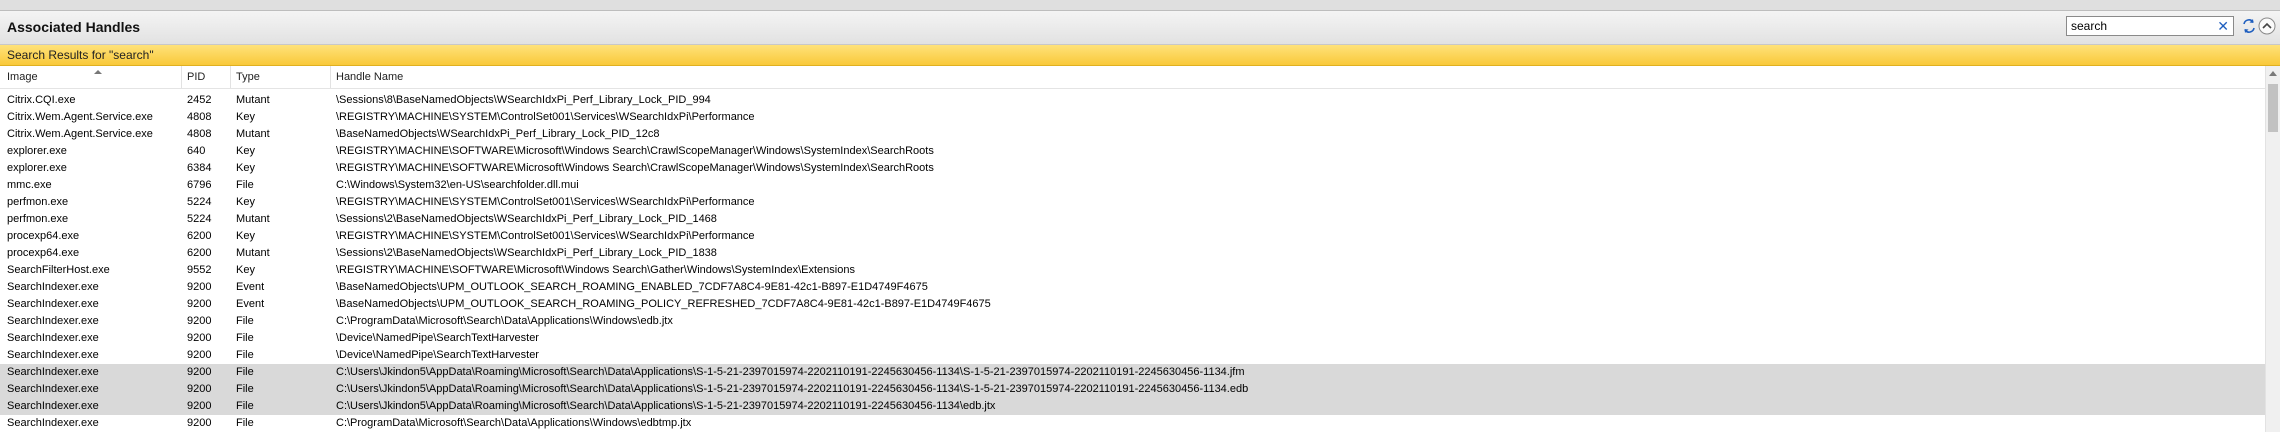  What do you see at coordinates (2249, 26) in the screenshot?
I see `refresh-icon` at bounding box center [2249, 26].